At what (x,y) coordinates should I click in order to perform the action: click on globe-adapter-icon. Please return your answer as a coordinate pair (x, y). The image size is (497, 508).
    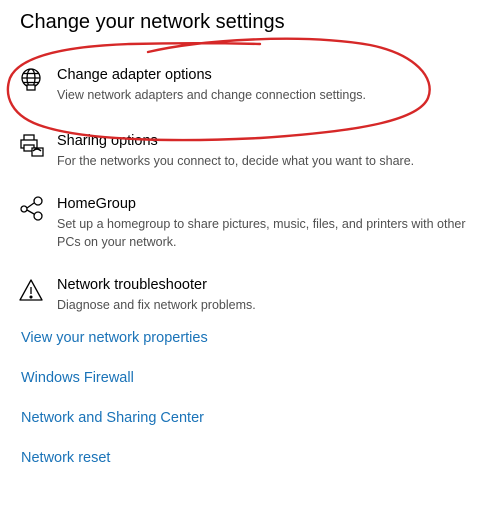
    Looking at the image, I should click on (32, 80).